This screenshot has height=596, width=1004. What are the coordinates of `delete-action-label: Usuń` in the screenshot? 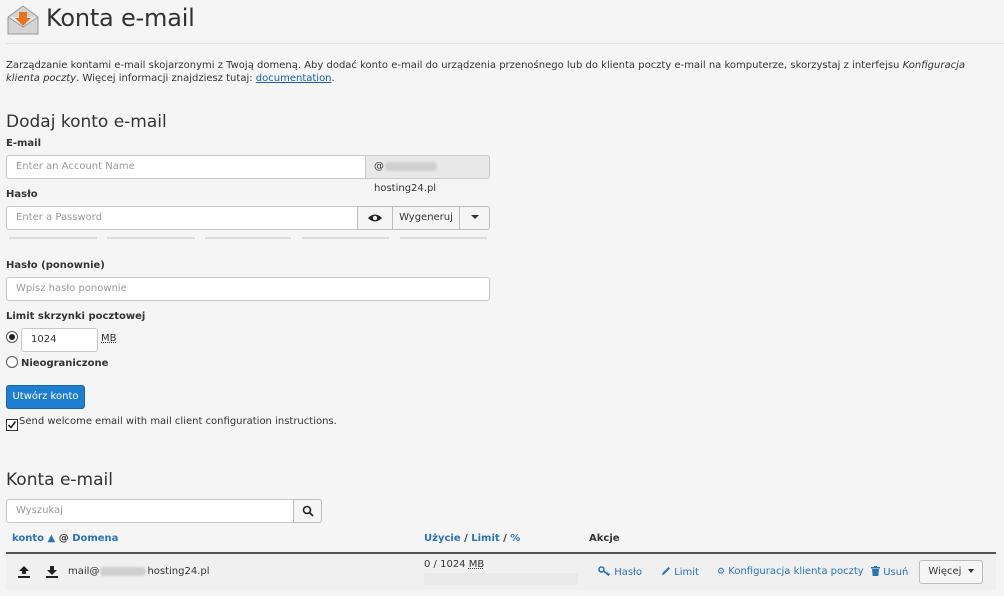 It's located at (895, 572).